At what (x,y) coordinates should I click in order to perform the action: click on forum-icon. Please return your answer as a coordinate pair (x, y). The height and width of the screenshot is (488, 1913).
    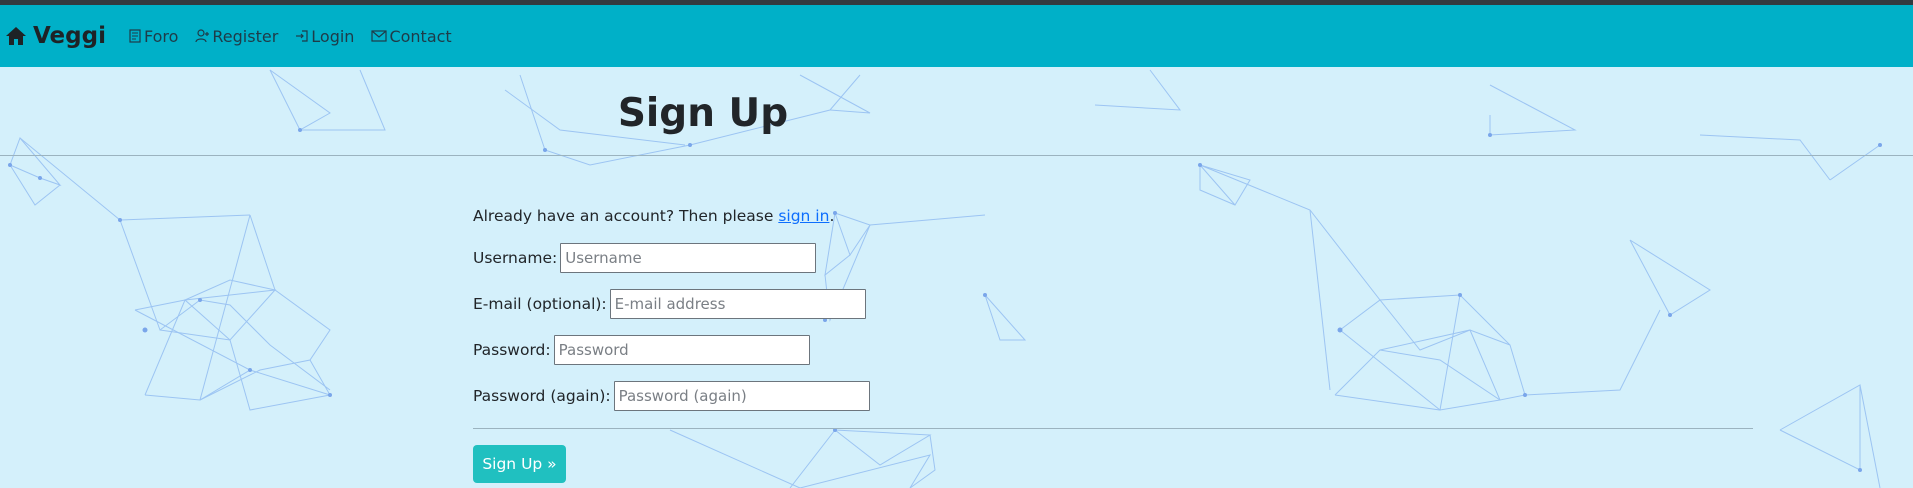
    Looking at the image, I should click on (135, 36).